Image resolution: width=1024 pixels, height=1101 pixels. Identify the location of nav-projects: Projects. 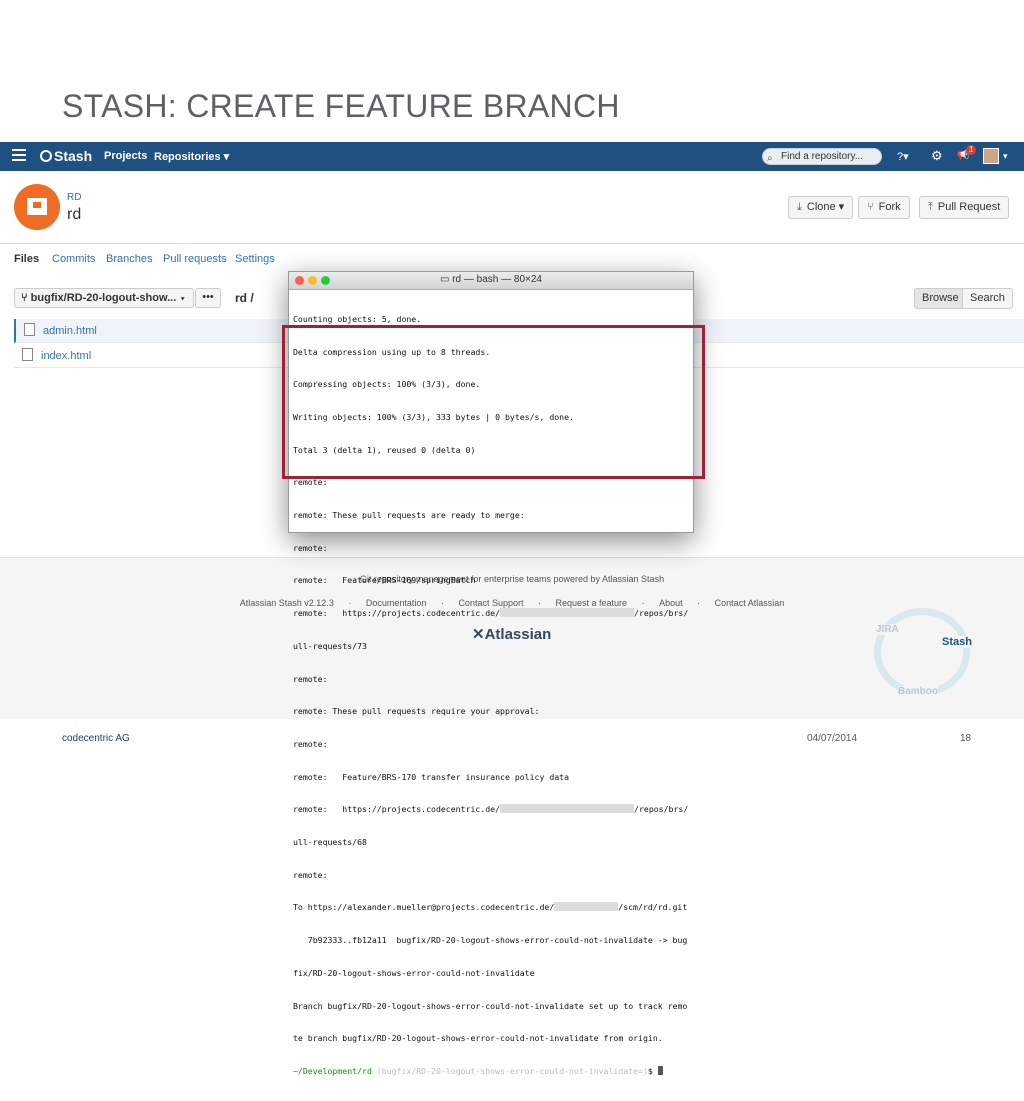
(125, 156).